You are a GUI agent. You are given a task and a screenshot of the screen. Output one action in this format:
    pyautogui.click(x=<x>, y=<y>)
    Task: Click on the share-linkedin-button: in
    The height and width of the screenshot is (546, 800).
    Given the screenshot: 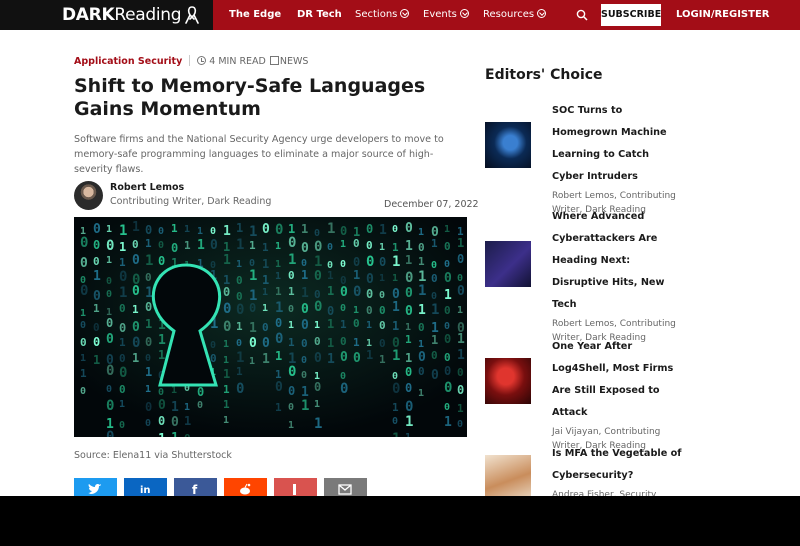 What is the action you would take?
    pyautogui.click(x=145, y=487)
    